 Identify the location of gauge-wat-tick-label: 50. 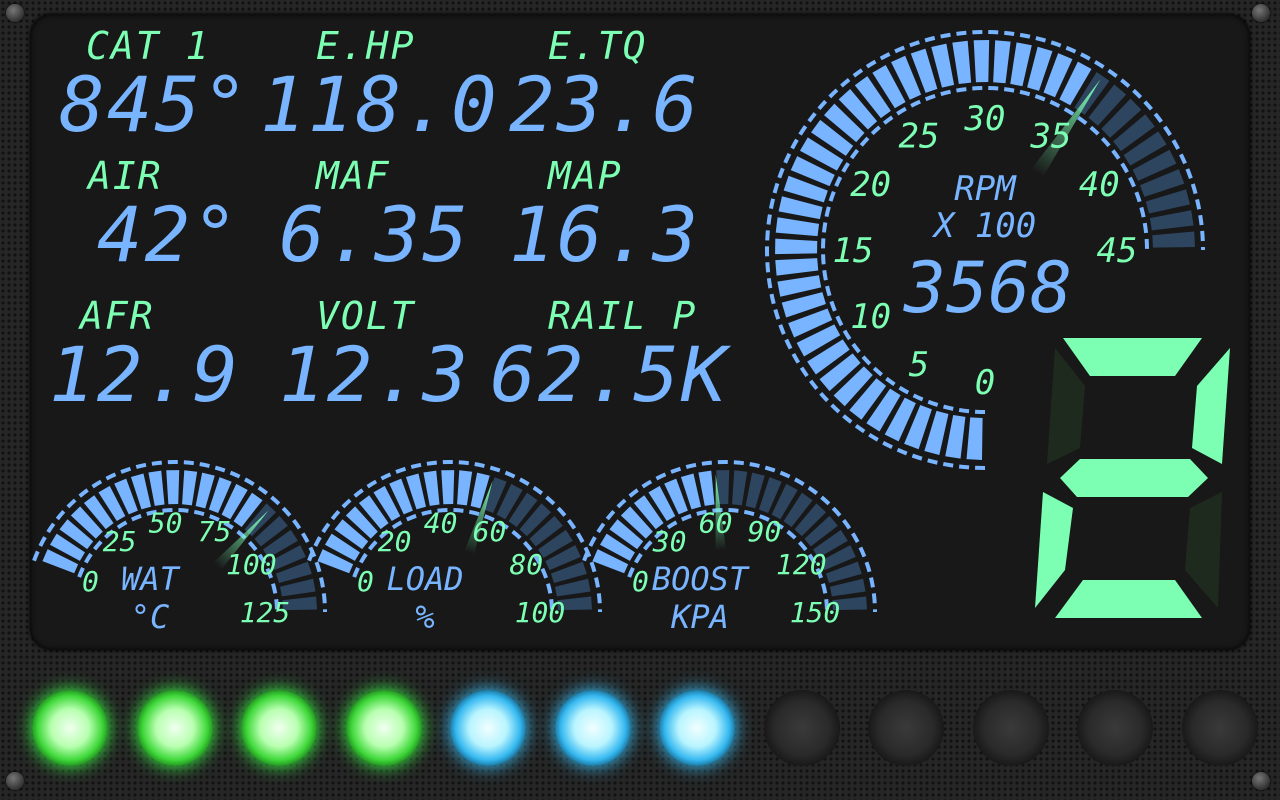
(166, 522).